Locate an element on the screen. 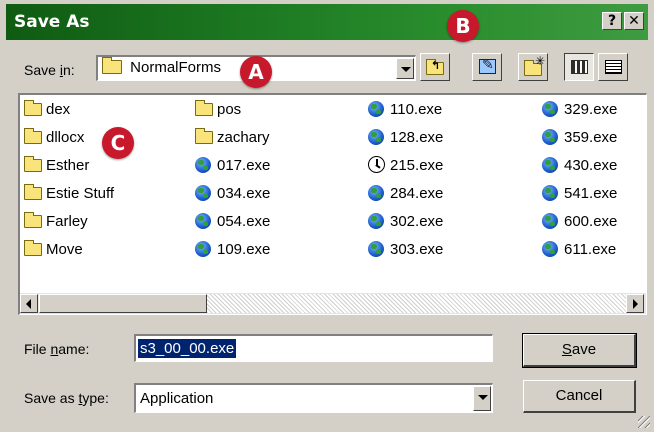 This screenshot has height=432, width=654. list-item: Farley is located at coordinates (69, 225).